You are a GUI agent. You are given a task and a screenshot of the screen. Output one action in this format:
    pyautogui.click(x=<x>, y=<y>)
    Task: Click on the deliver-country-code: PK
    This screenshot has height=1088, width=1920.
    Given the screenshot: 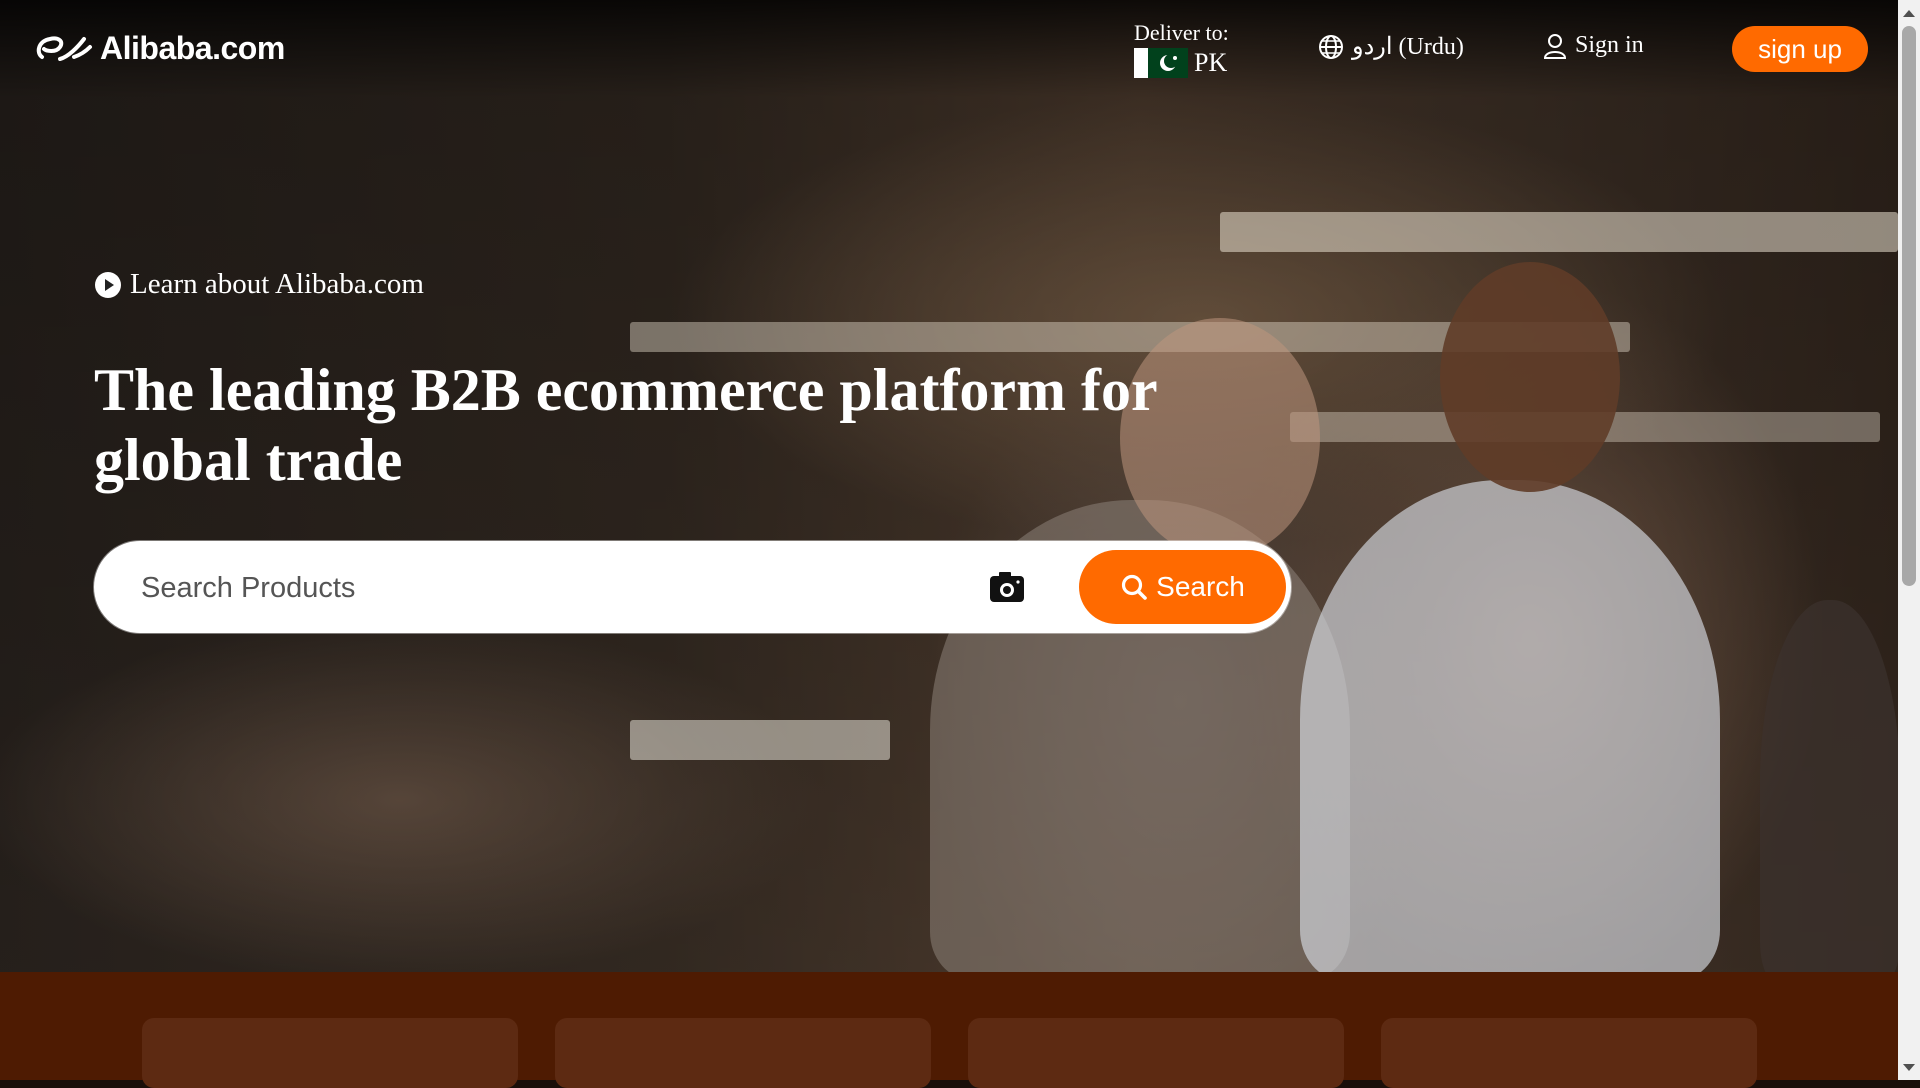 What is the action you would take?
    pyautogui.click(x=1211, y=62)
    